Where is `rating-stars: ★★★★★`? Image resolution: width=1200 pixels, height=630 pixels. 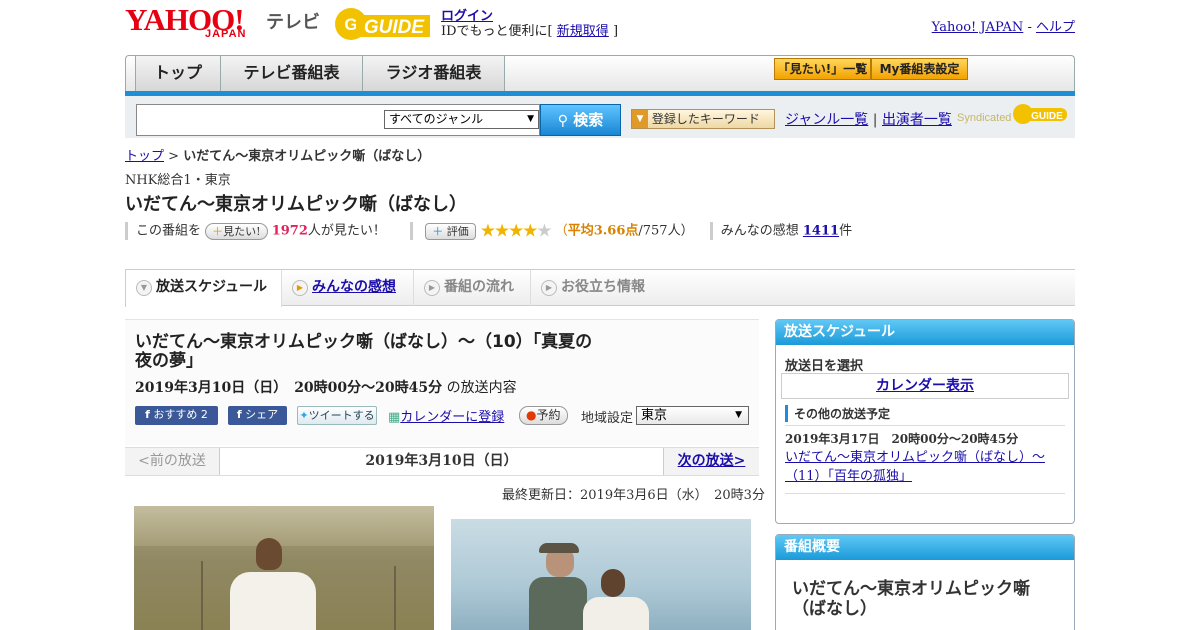 rating-stars: ★★★★★ is located at coordinates (516, 231).